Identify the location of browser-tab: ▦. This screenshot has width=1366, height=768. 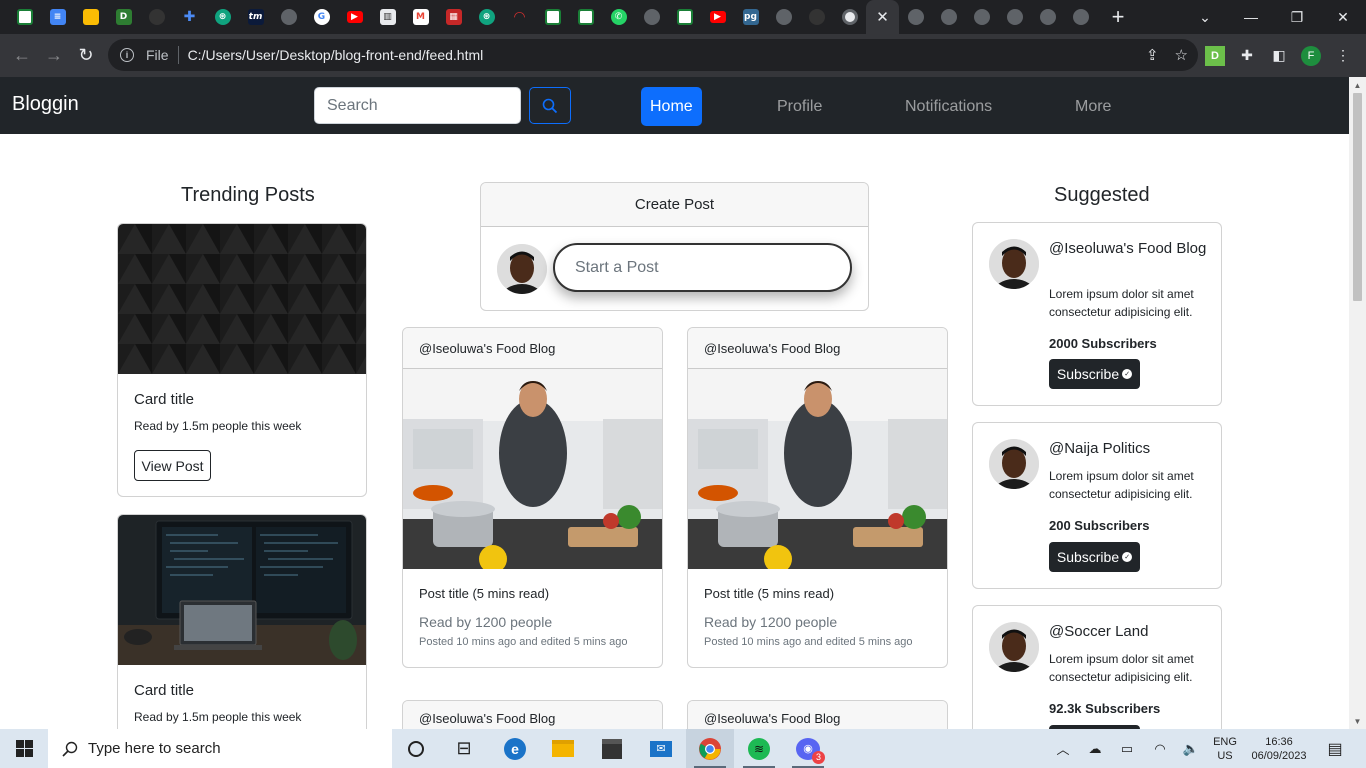
(453, 17).